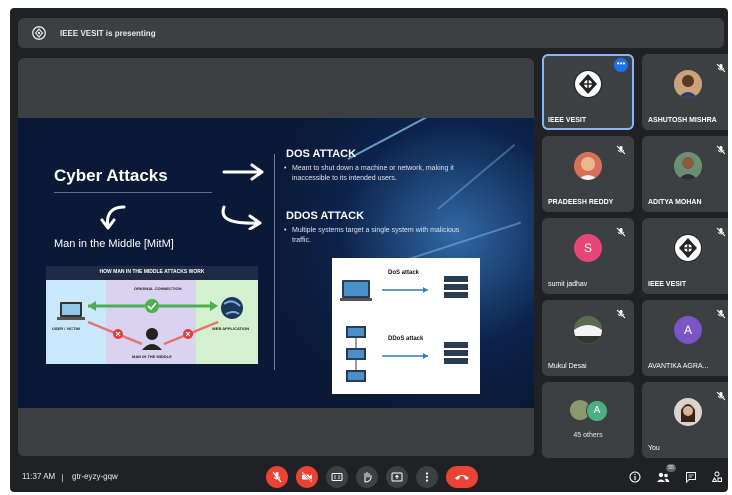 The width and height of the screenshot is (732, 495). Describe the element at coordinates (39, 476) in the screenshot. I see `clock: 11:37 AM` at that location.